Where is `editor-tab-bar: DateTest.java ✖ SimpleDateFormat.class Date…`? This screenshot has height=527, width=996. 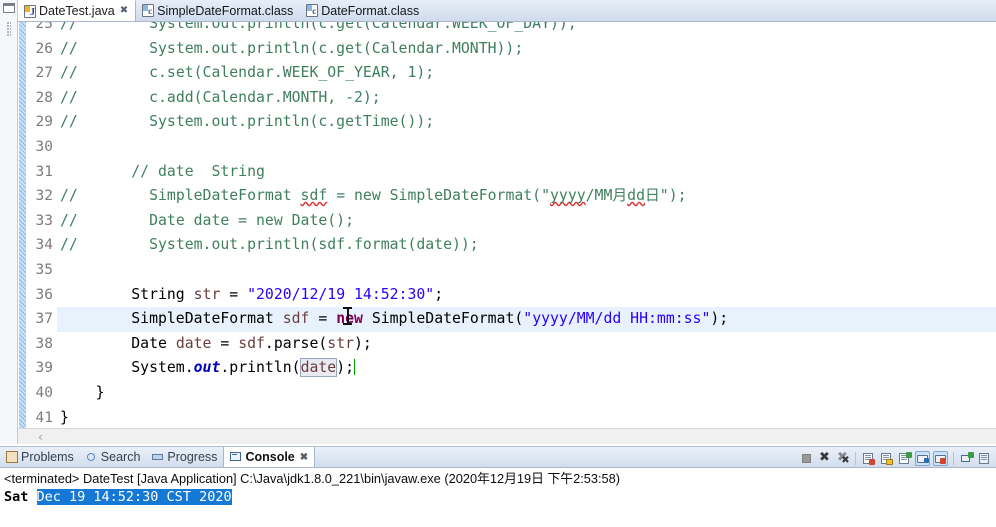
editor-tab-bar: DateTest.java ✖ SimpleDateFormat.class Date… is located at coordinates (507, 11).